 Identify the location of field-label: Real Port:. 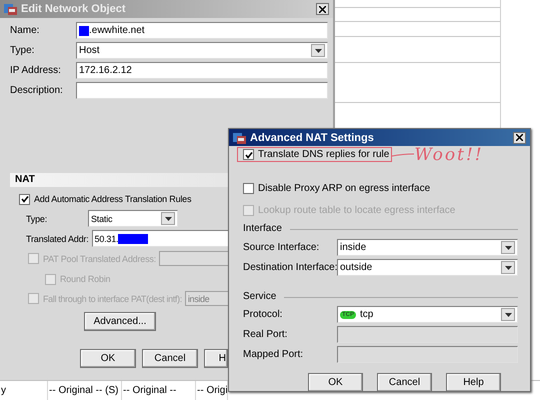
(265, 334).